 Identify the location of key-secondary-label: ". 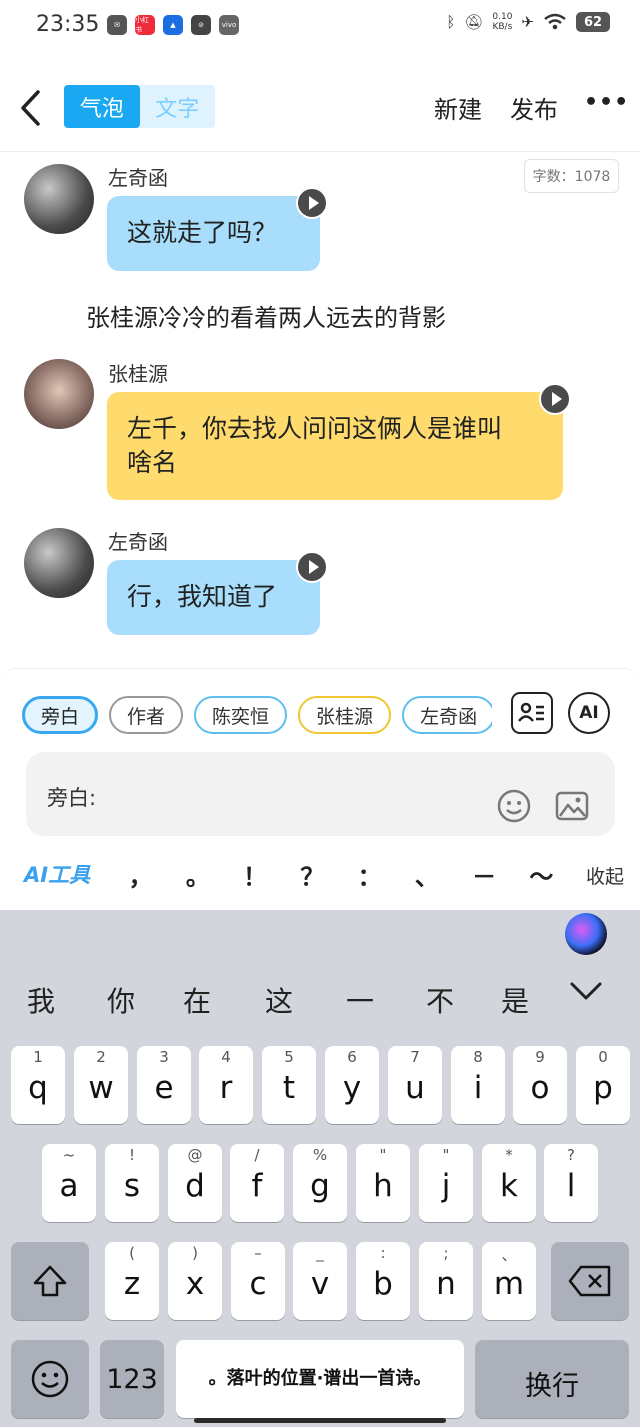
(383, 1155).